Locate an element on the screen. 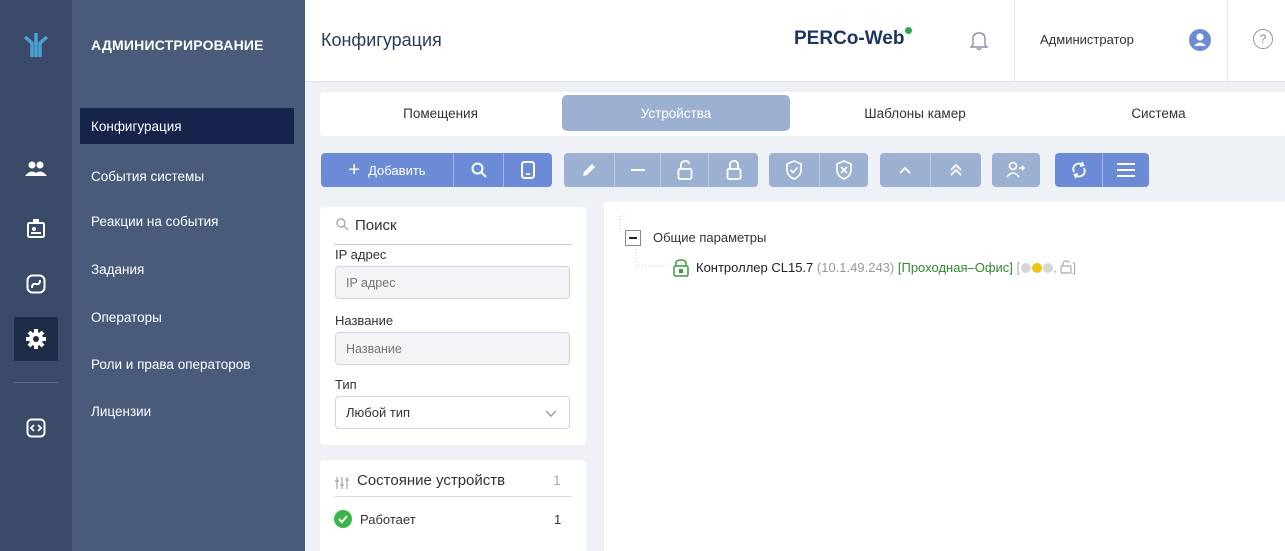 The height and width of the screenshot is (551, 1285). toolbar-group-move is located at coordinates (930, 170).